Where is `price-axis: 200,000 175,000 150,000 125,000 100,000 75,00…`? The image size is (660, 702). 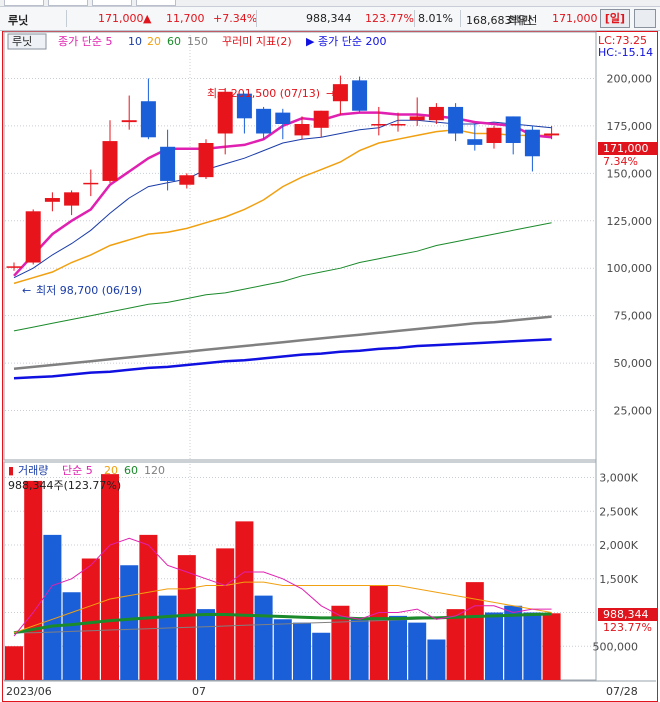
price-axis: 200,000 175,000 150,000 125,000 100,000 75,00… is located at coordinates (630, 244).